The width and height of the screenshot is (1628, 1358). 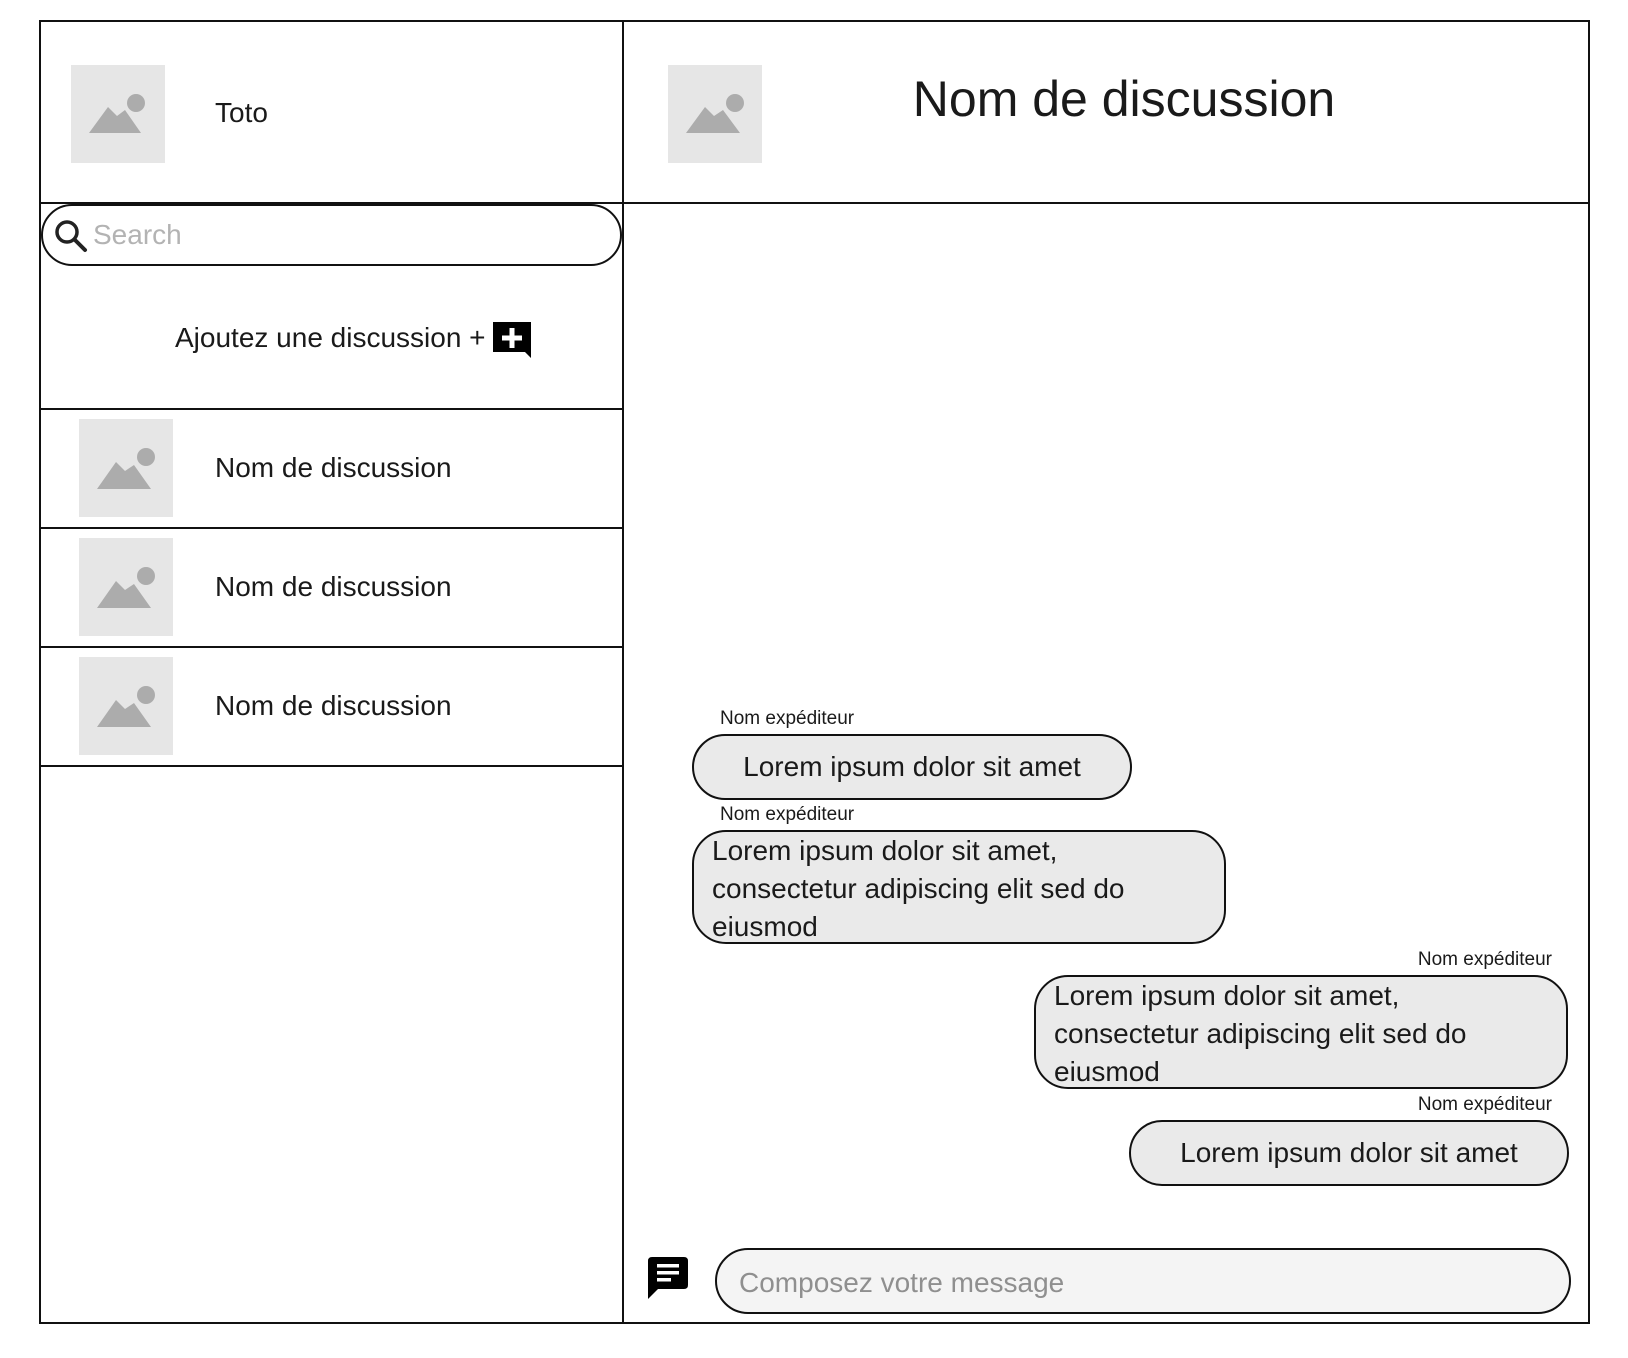 I want to click on chat-header: Nom de discussion, so click(x=1107, y=113).